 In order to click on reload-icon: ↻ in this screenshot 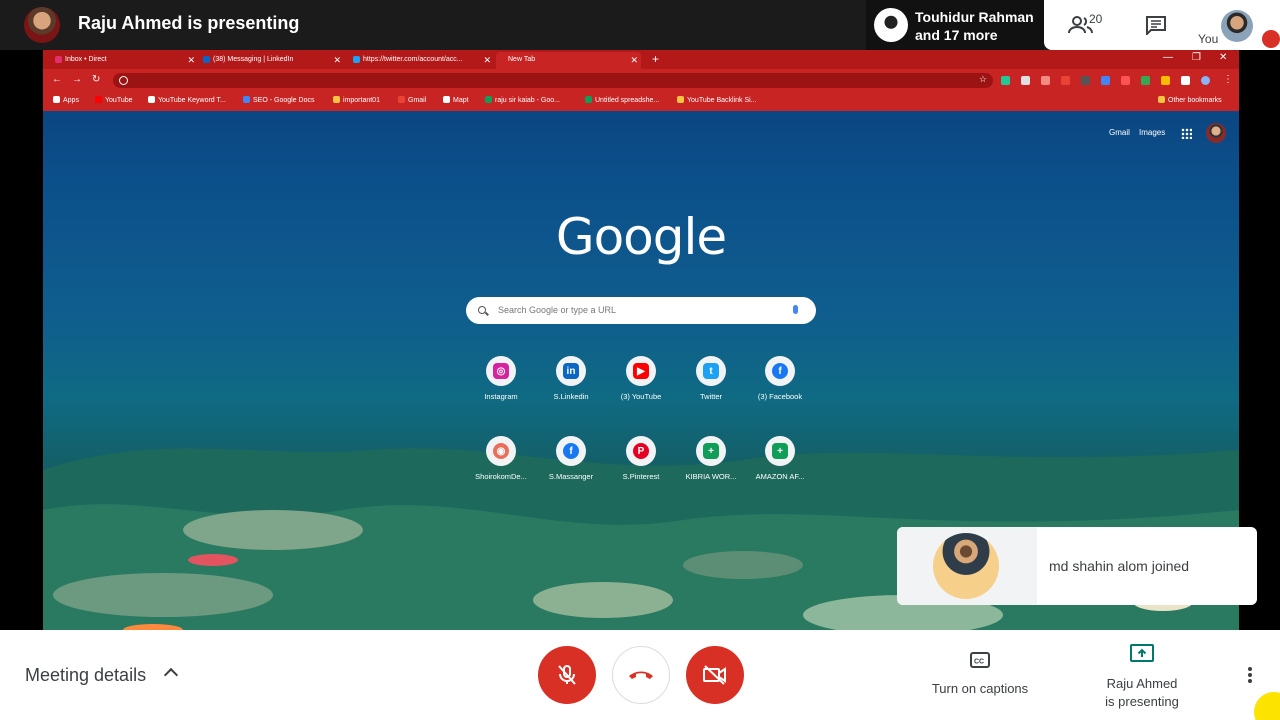, I will do `click(96, 79)`.